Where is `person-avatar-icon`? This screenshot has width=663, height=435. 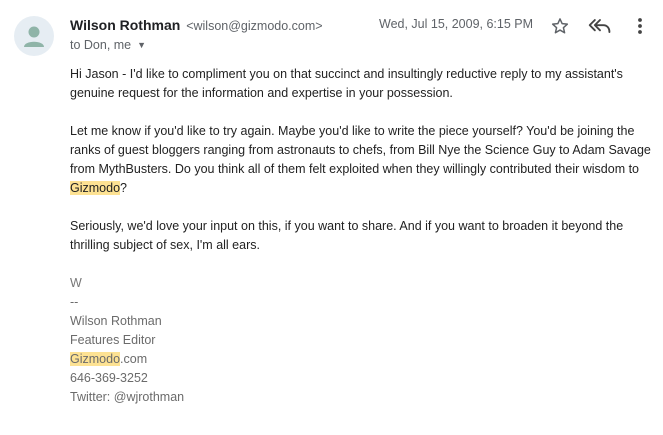 person-avatar-icon is located at coordinates (34, 36).